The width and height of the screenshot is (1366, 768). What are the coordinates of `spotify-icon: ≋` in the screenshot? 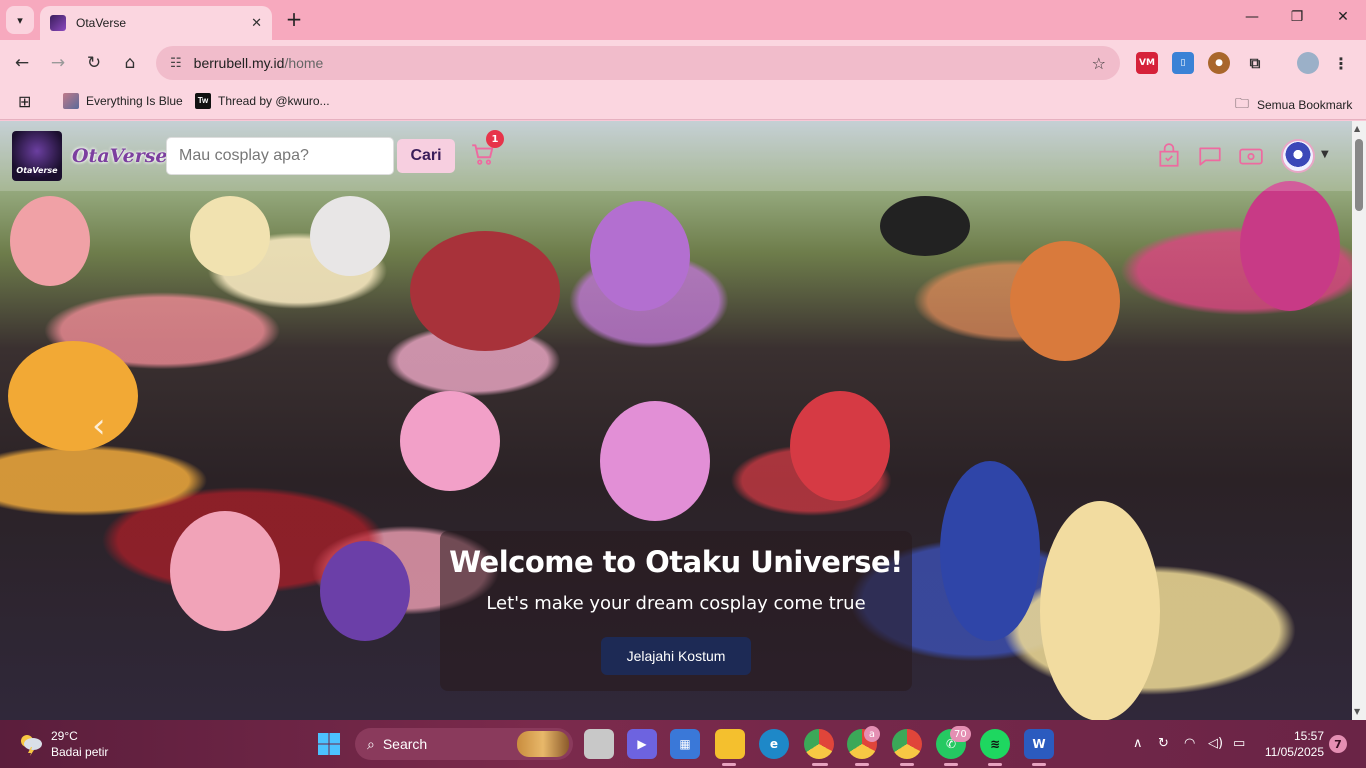 It's located at (995, 744).